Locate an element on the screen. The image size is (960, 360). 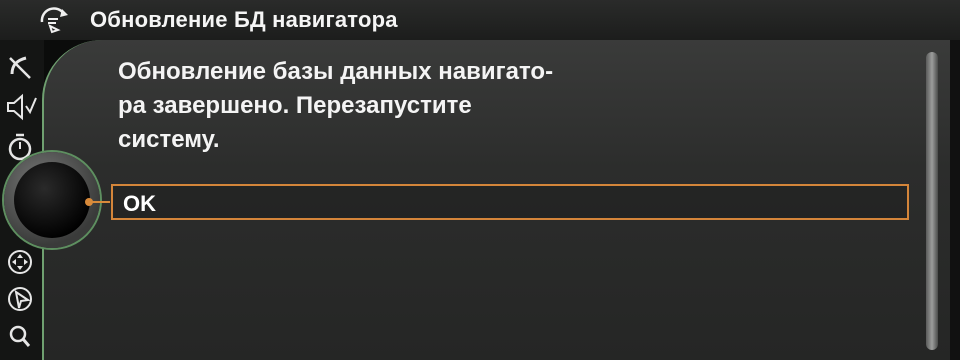
title-bar: Обновление БД навигатора is located at coordinates (480, 20).